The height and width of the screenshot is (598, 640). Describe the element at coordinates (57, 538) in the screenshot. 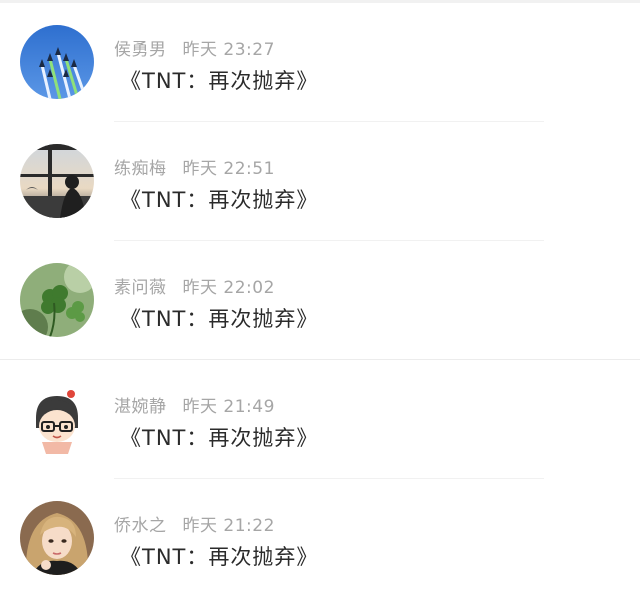

I see `girl-photo-avatar-icon` at that location.